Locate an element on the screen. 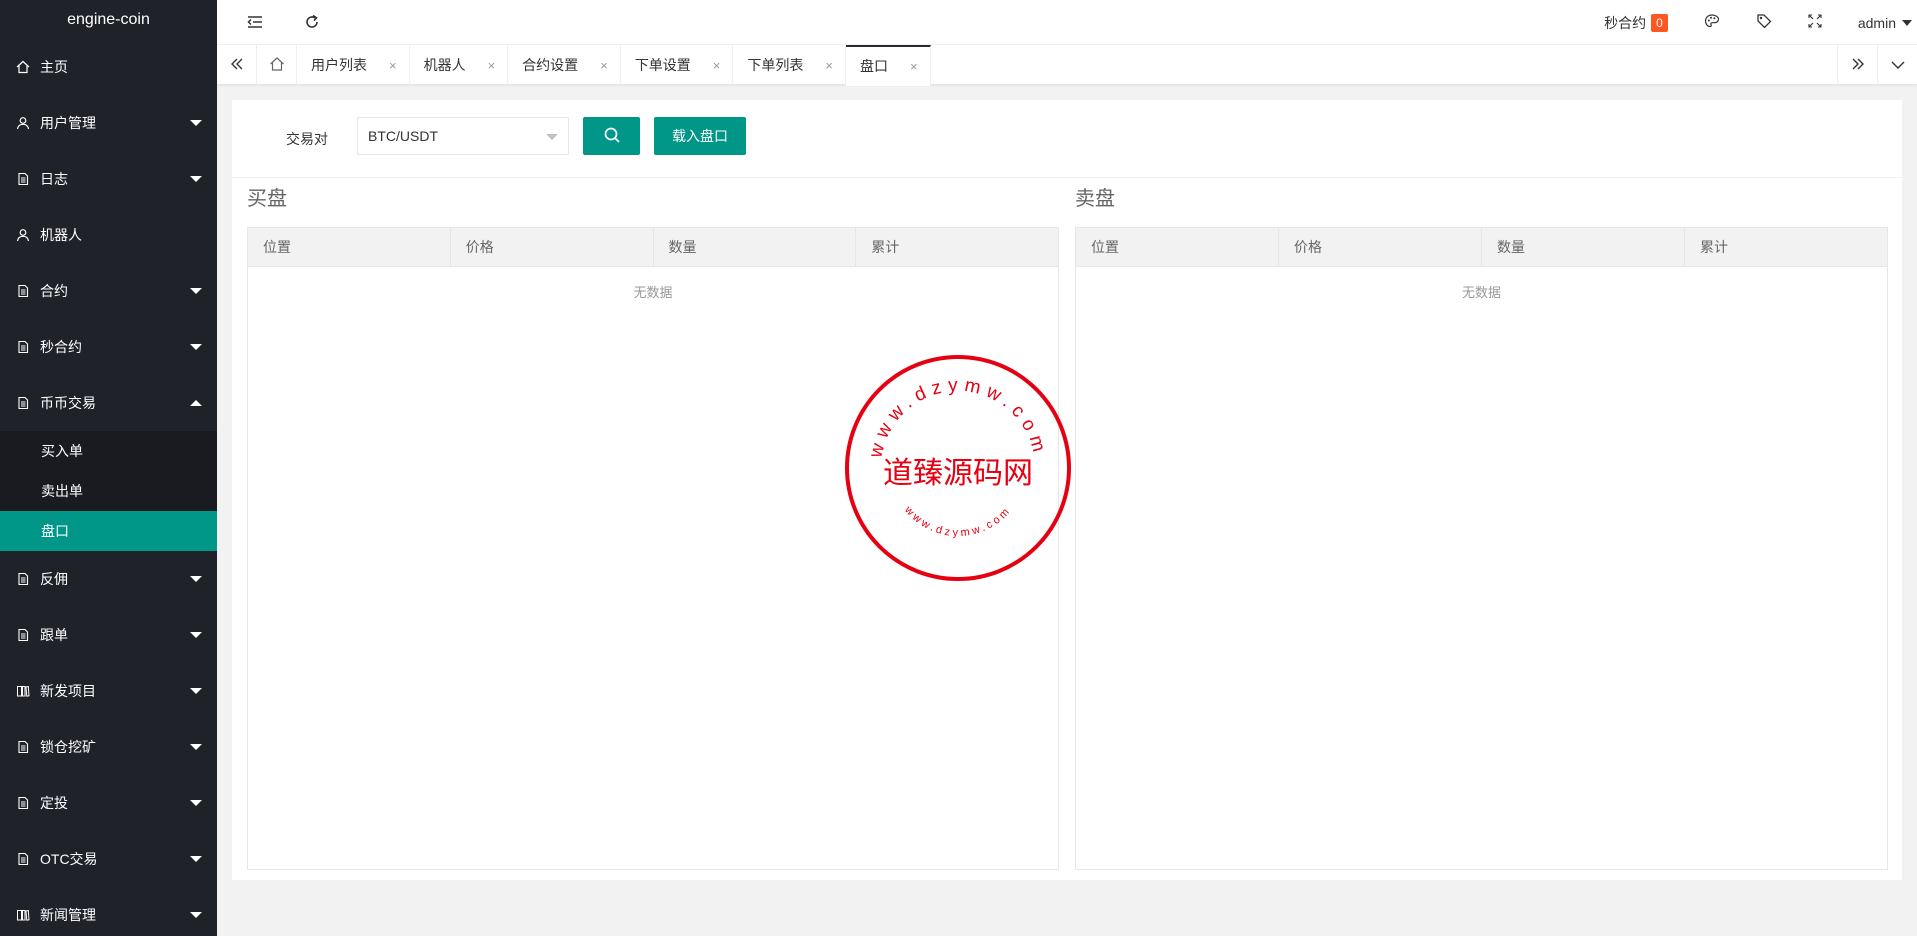  book-icon is located at coordinates (23, 915).